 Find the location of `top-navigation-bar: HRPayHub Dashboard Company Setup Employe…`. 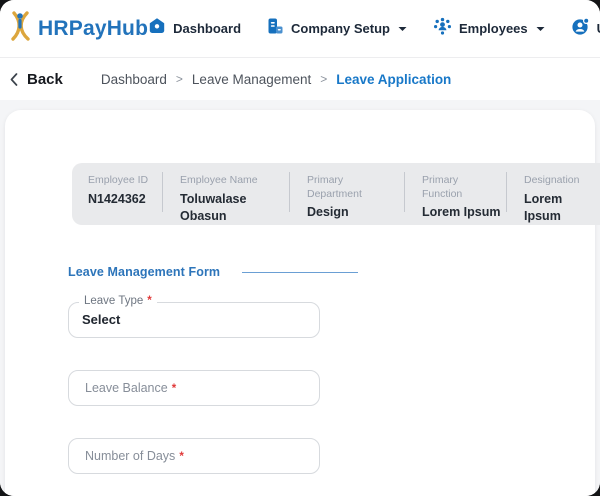

top-navigation-bar: HRPayHub Dashboard Company Setup Employe… is located at coordinates (300, 29).